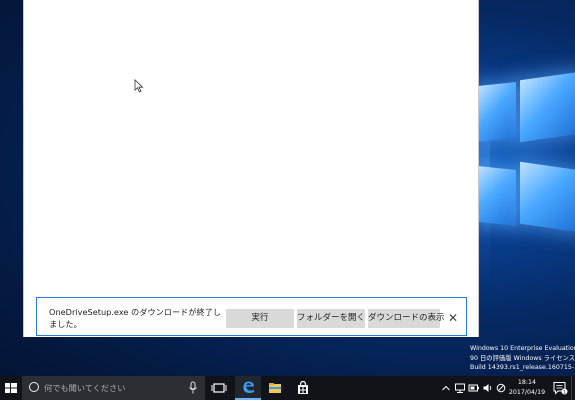  Describe the element at coordinates (446, 388) in the screenshot. I see `chevron-up-icon` at that location.